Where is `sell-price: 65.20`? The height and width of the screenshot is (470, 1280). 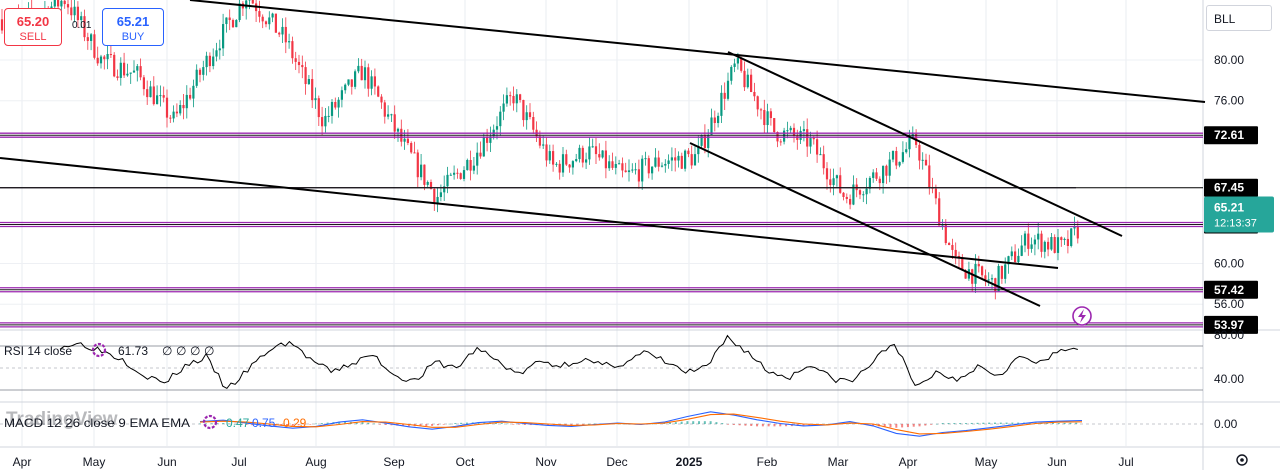
sell-price: 65.20 is located at coordinates (33, 21).